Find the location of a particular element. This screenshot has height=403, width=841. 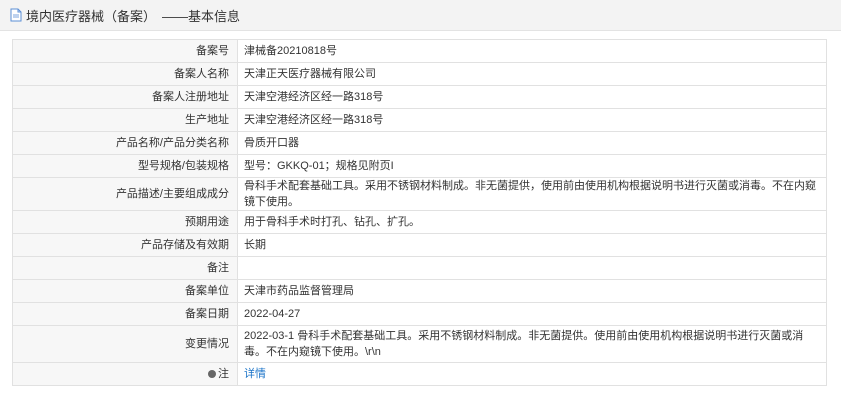

row-value: 天津市药品监督管理局 is located at coordinates (532, 291).